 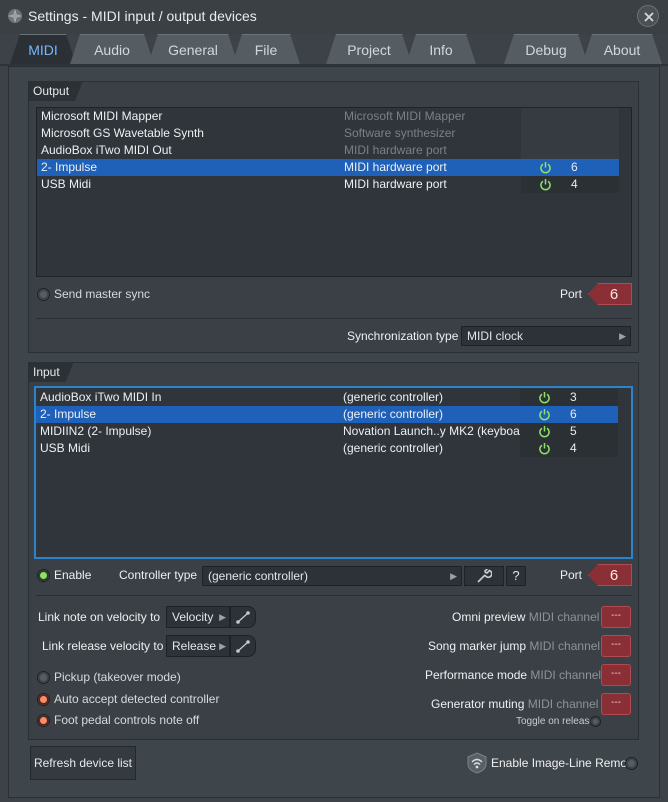 I want to click on link-note-label: Link note on velocity to, so click(x=99, y=617).